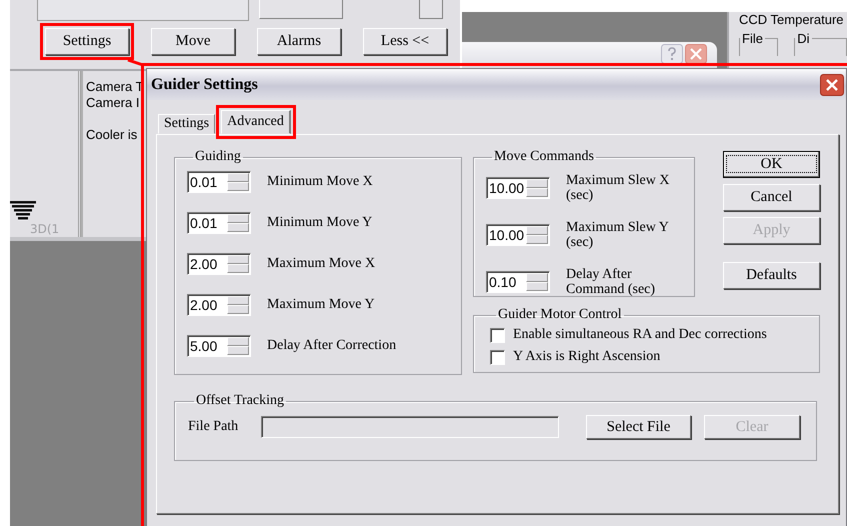  Describe the element at coordinates (187, 124) in the screenshot. I see `tab: Settings` at that location.